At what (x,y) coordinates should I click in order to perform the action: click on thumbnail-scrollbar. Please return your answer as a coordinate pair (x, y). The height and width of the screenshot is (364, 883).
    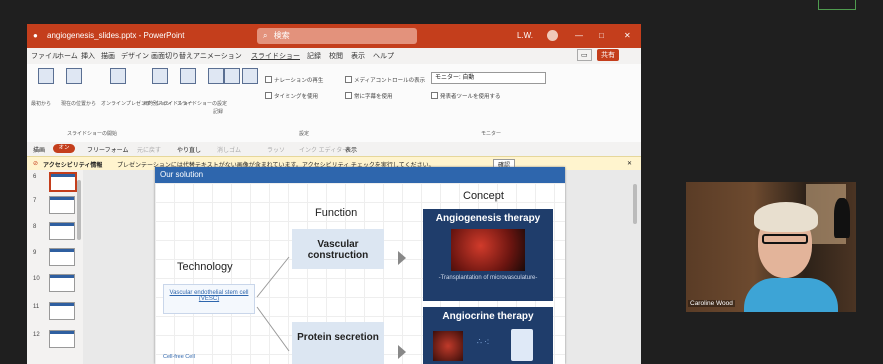
    Looking at the image, I should click on (79, 210).